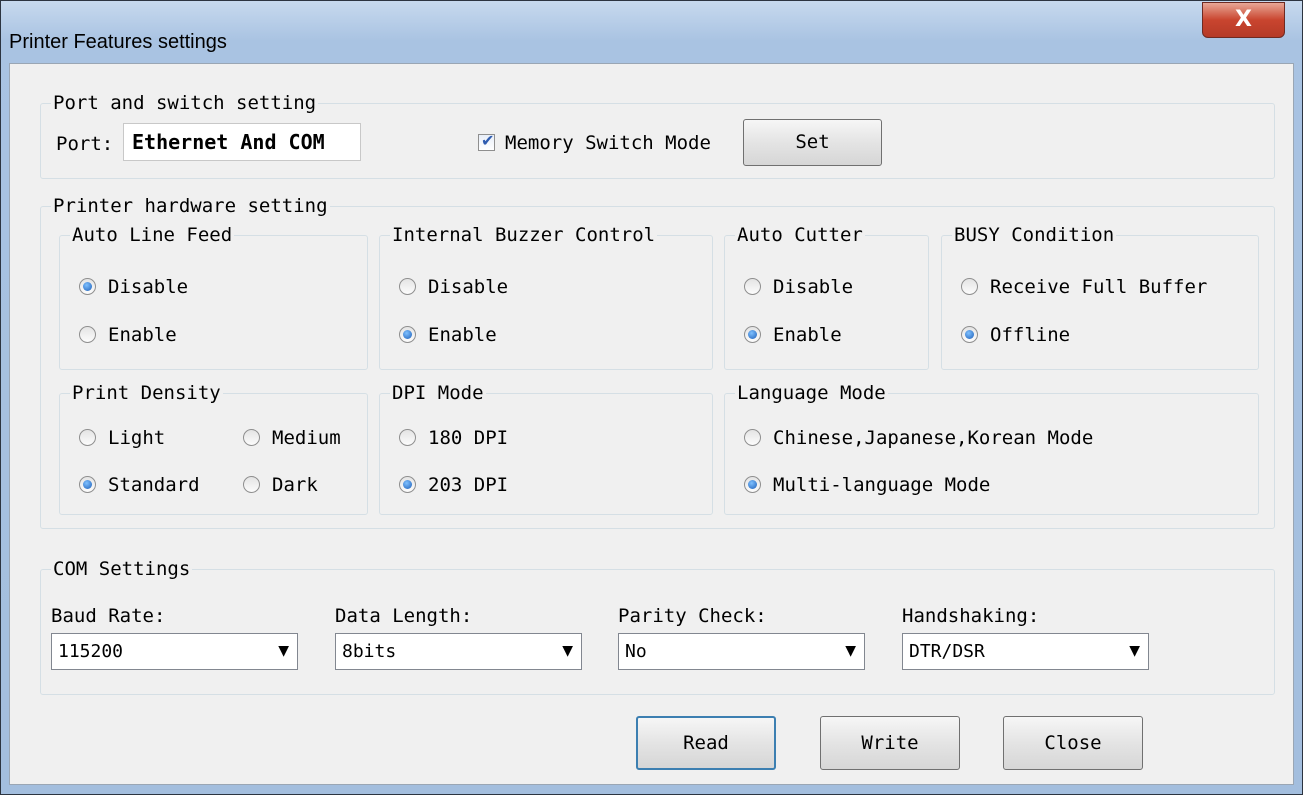  I want to click on buzzer-group: Internal Buzzer Control Disable Enable, so click(546, 296).